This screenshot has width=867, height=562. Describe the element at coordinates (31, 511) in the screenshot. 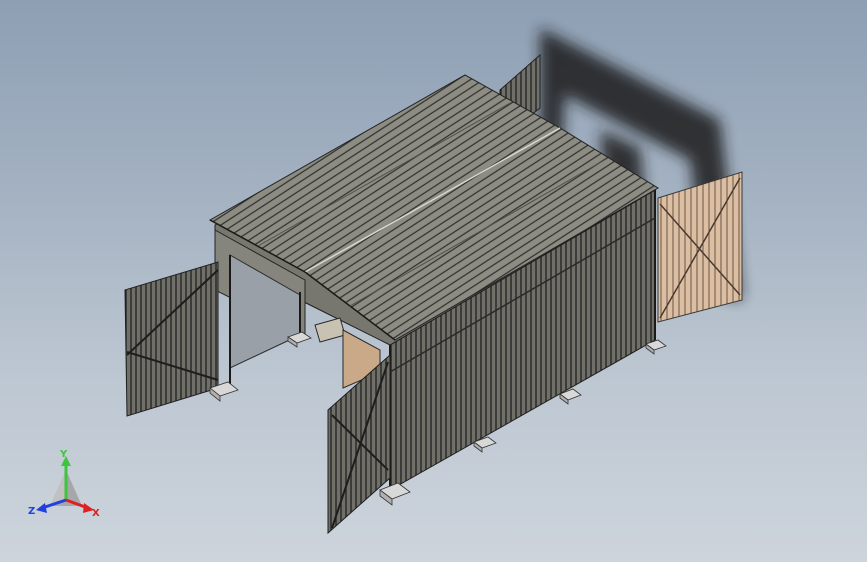

I see `z-axis-label: Z` at that location.